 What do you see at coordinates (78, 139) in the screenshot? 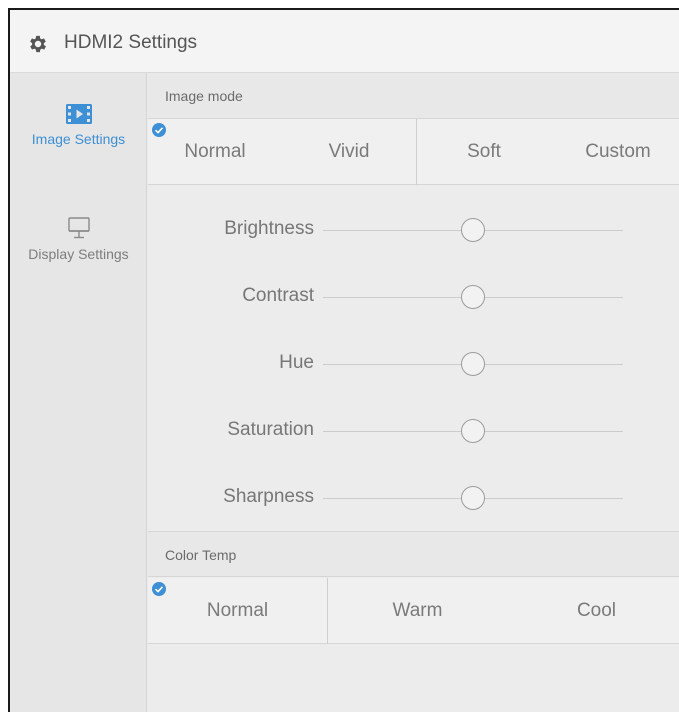
I see `sidebar-item-label: Image Settings` at bounding box center [78, 139].